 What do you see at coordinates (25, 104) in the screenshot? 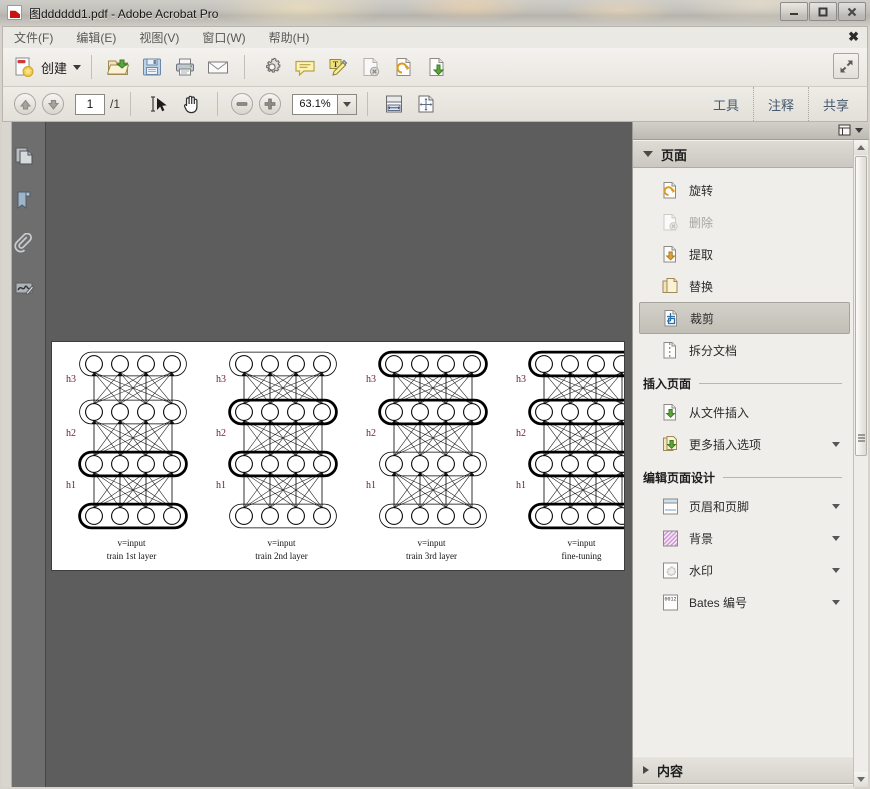
I see `previous-page-button` at bounding box center [25, 104].